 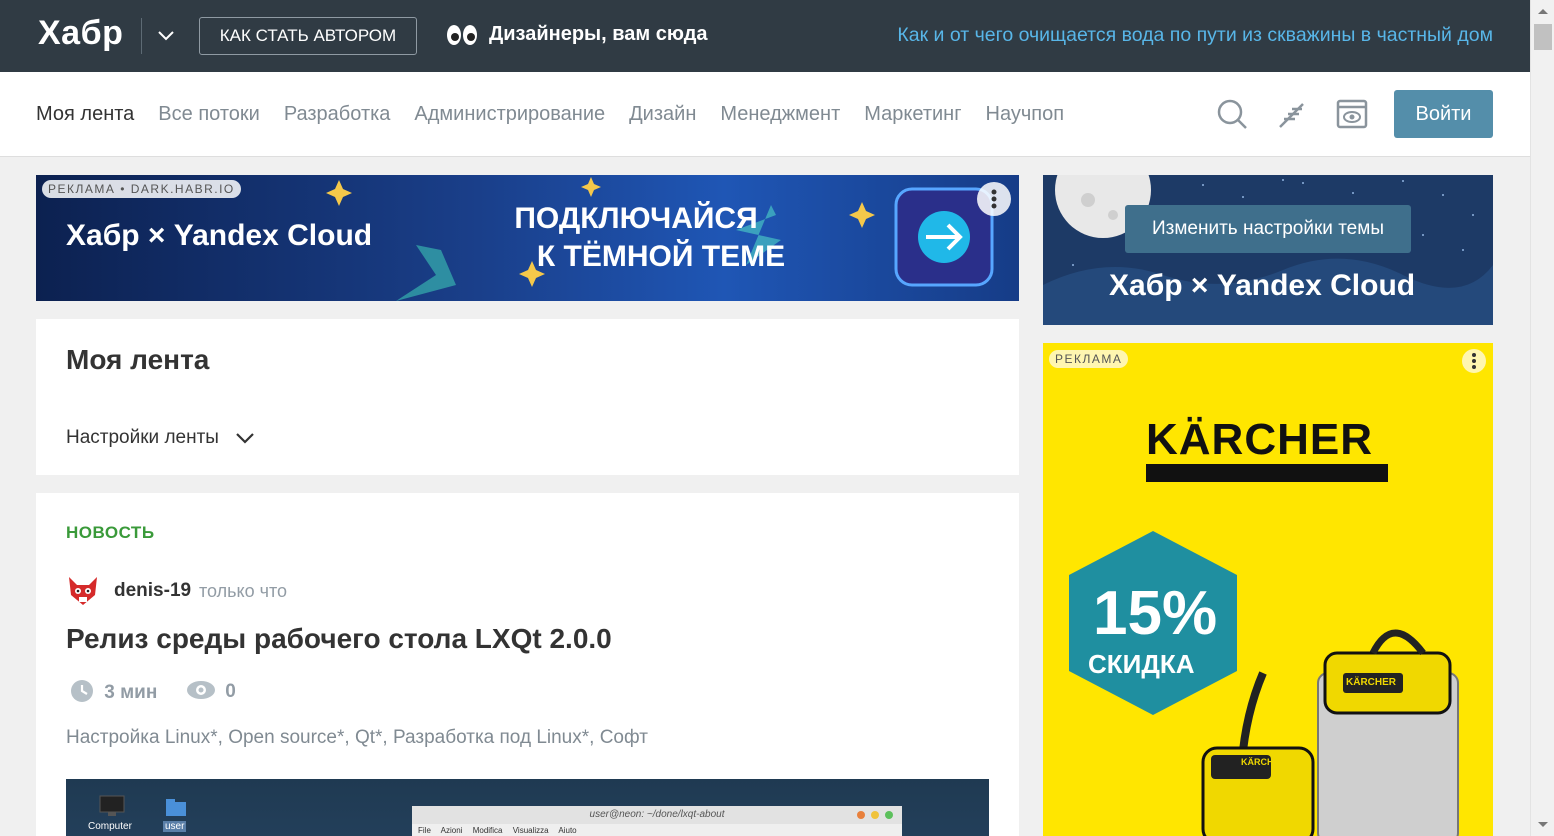 I want to click on feed-settings-toggle: Настройки ленты, so click(x=161, y=438).